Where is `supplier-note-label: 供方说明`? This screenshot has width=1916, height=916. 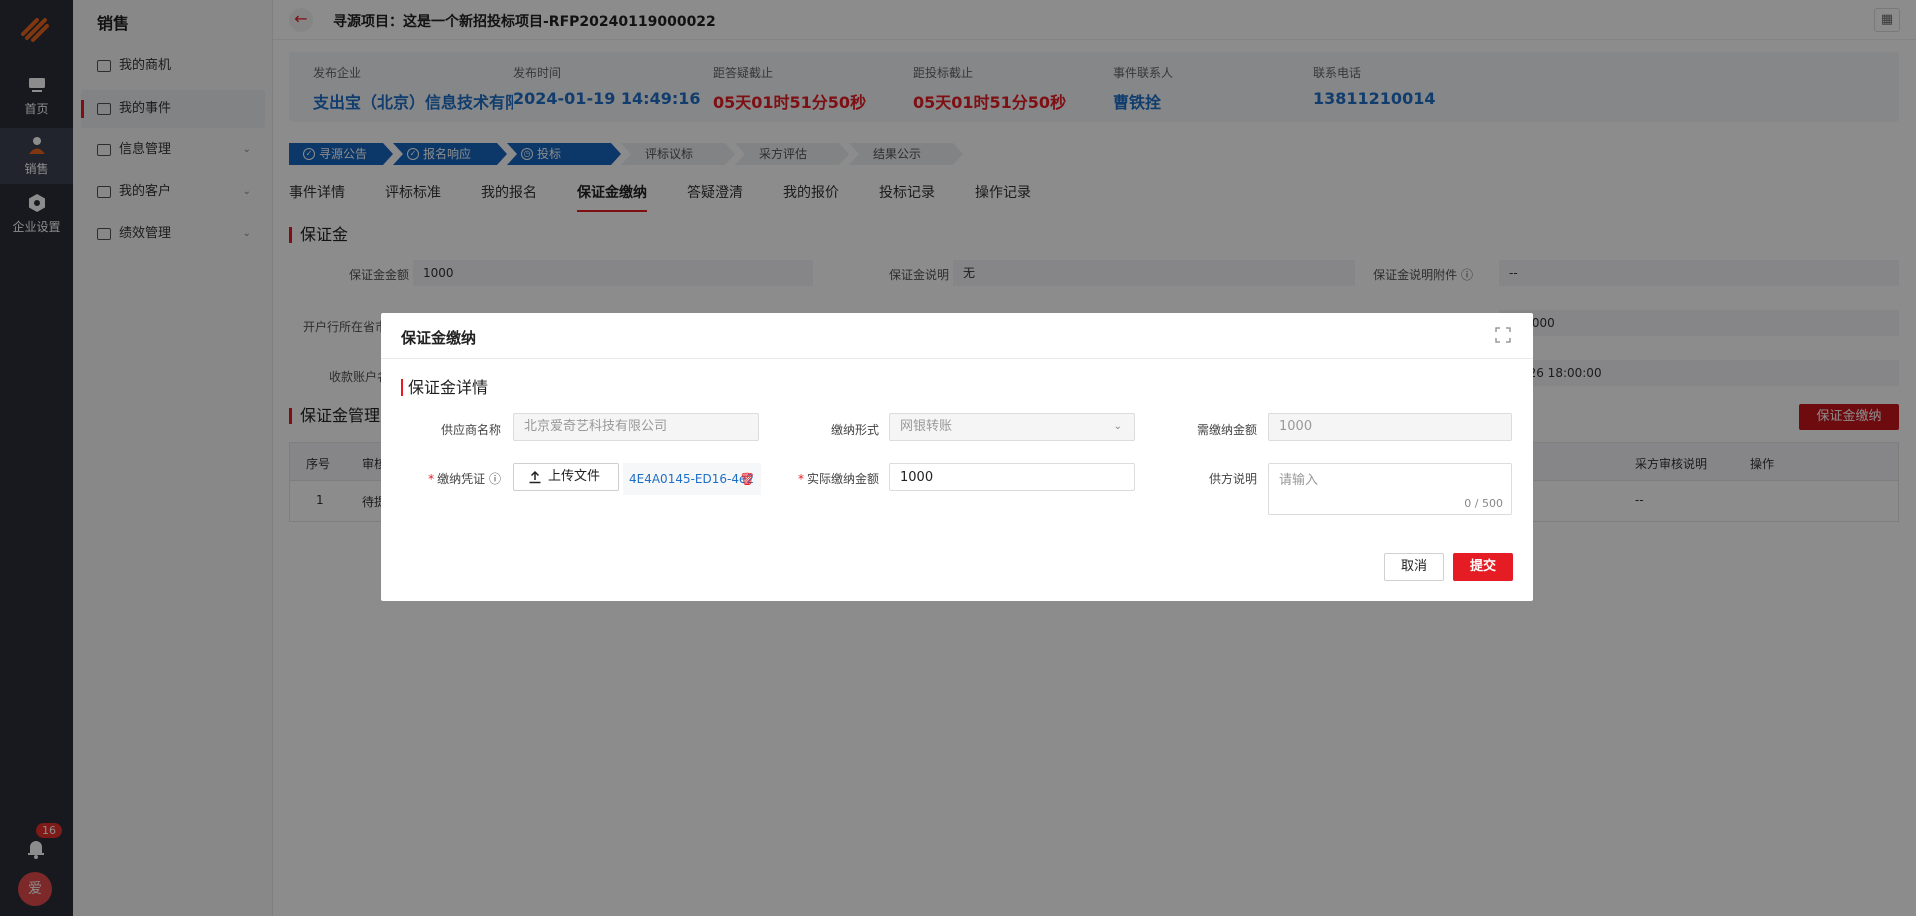 supplier-note-label: 供方说明 is located at coordinates (1232, 479).